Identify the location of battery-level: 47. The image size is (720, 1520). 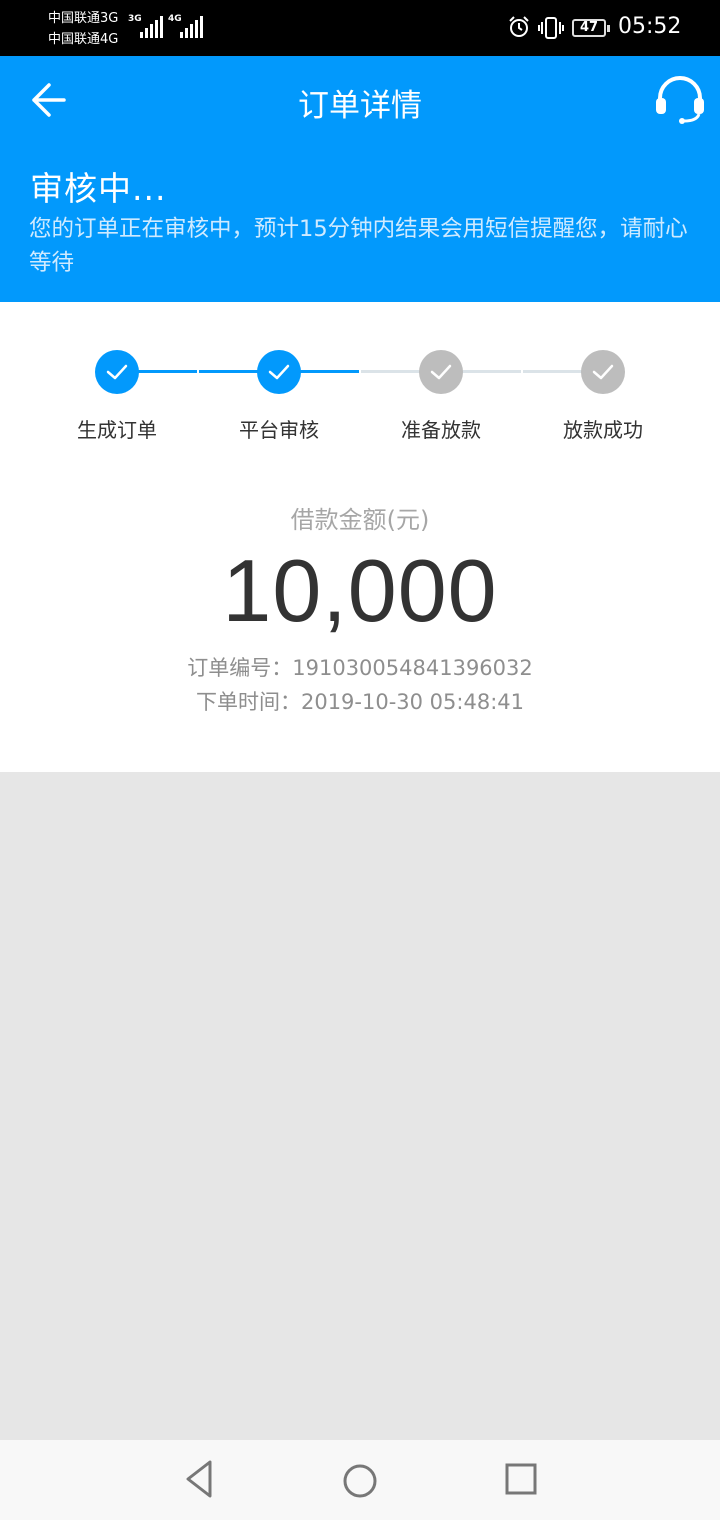
(589, 27).